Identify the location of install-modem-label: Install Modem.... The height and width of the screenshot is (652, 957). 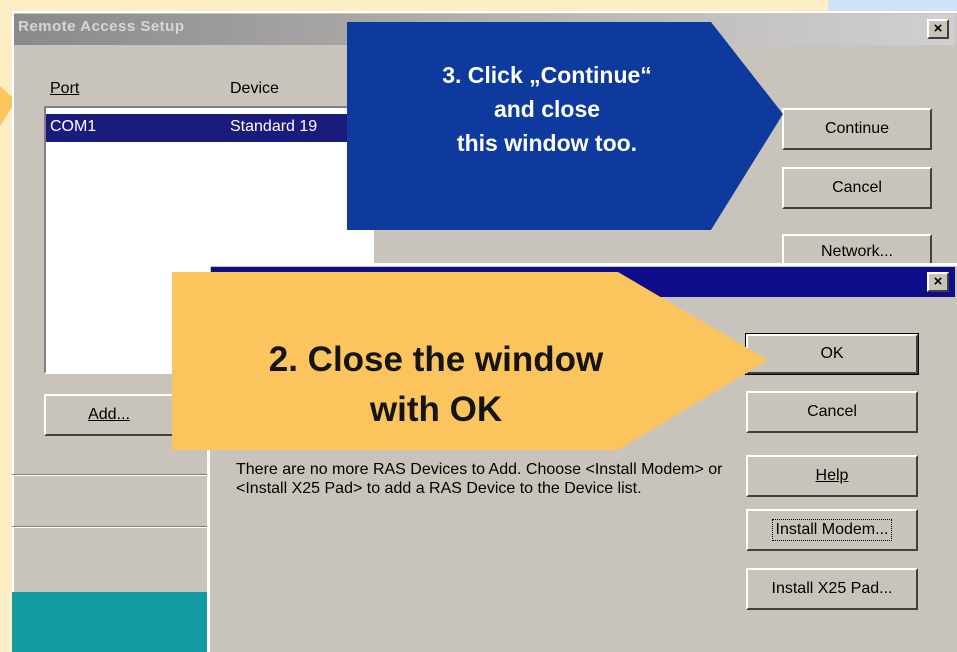
(832, 530).